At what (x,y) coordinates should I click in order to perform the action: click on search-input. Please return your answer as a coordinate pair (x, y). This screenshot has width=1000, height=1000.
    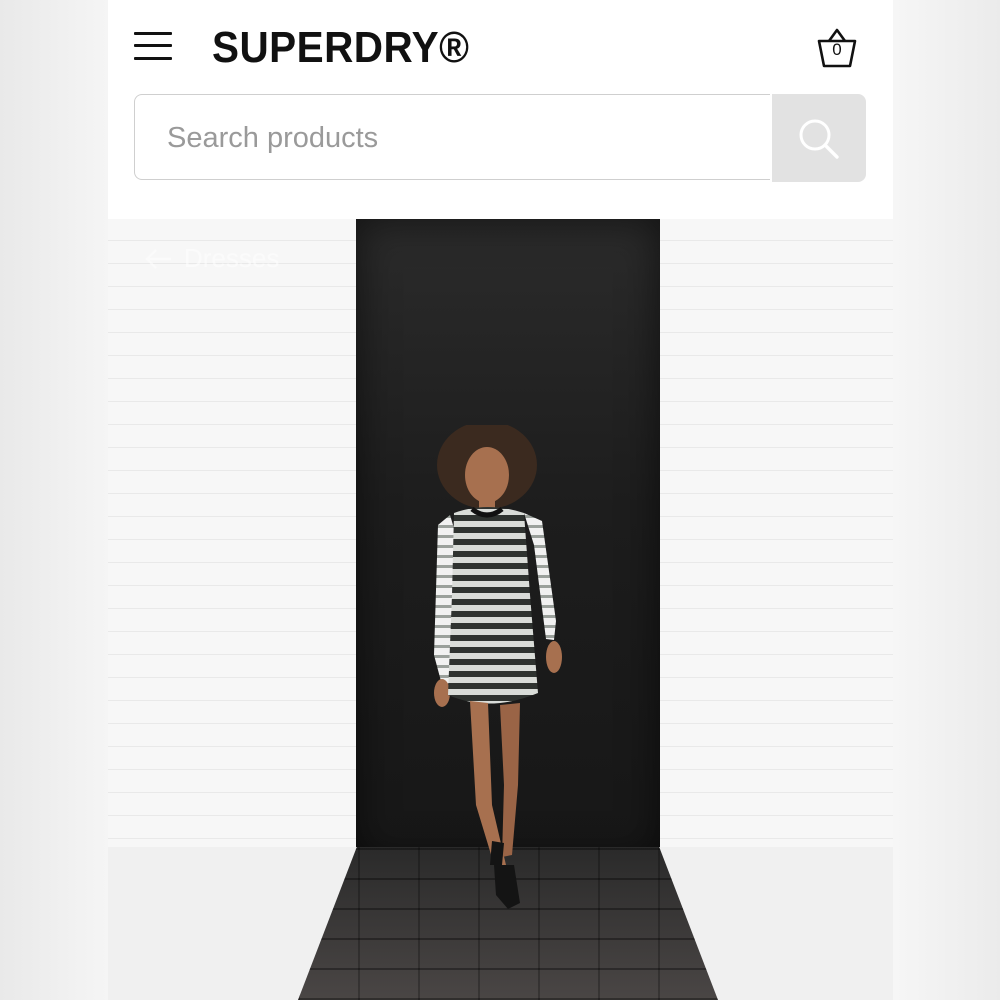
    Looking at the image, I should click on (462, 138).